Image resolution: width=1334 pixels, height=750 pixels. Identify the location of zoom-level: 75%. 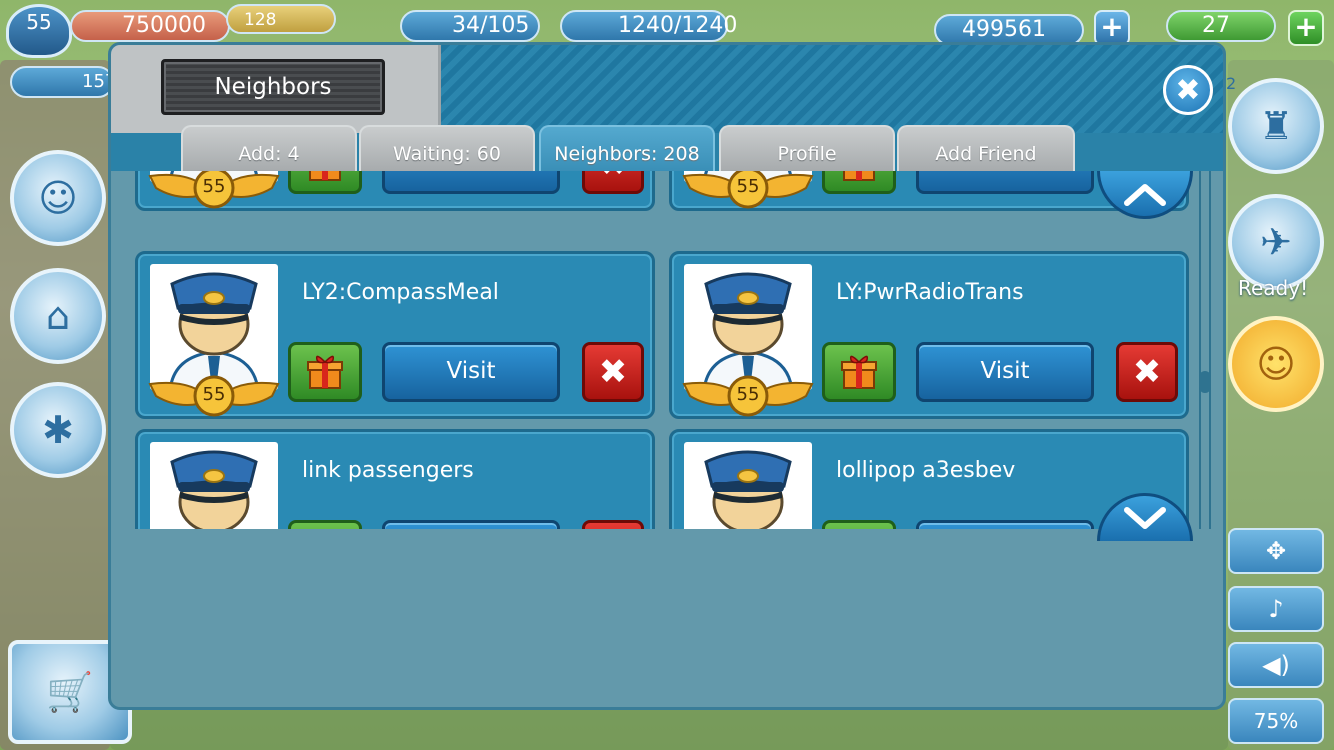
(1276, 721).